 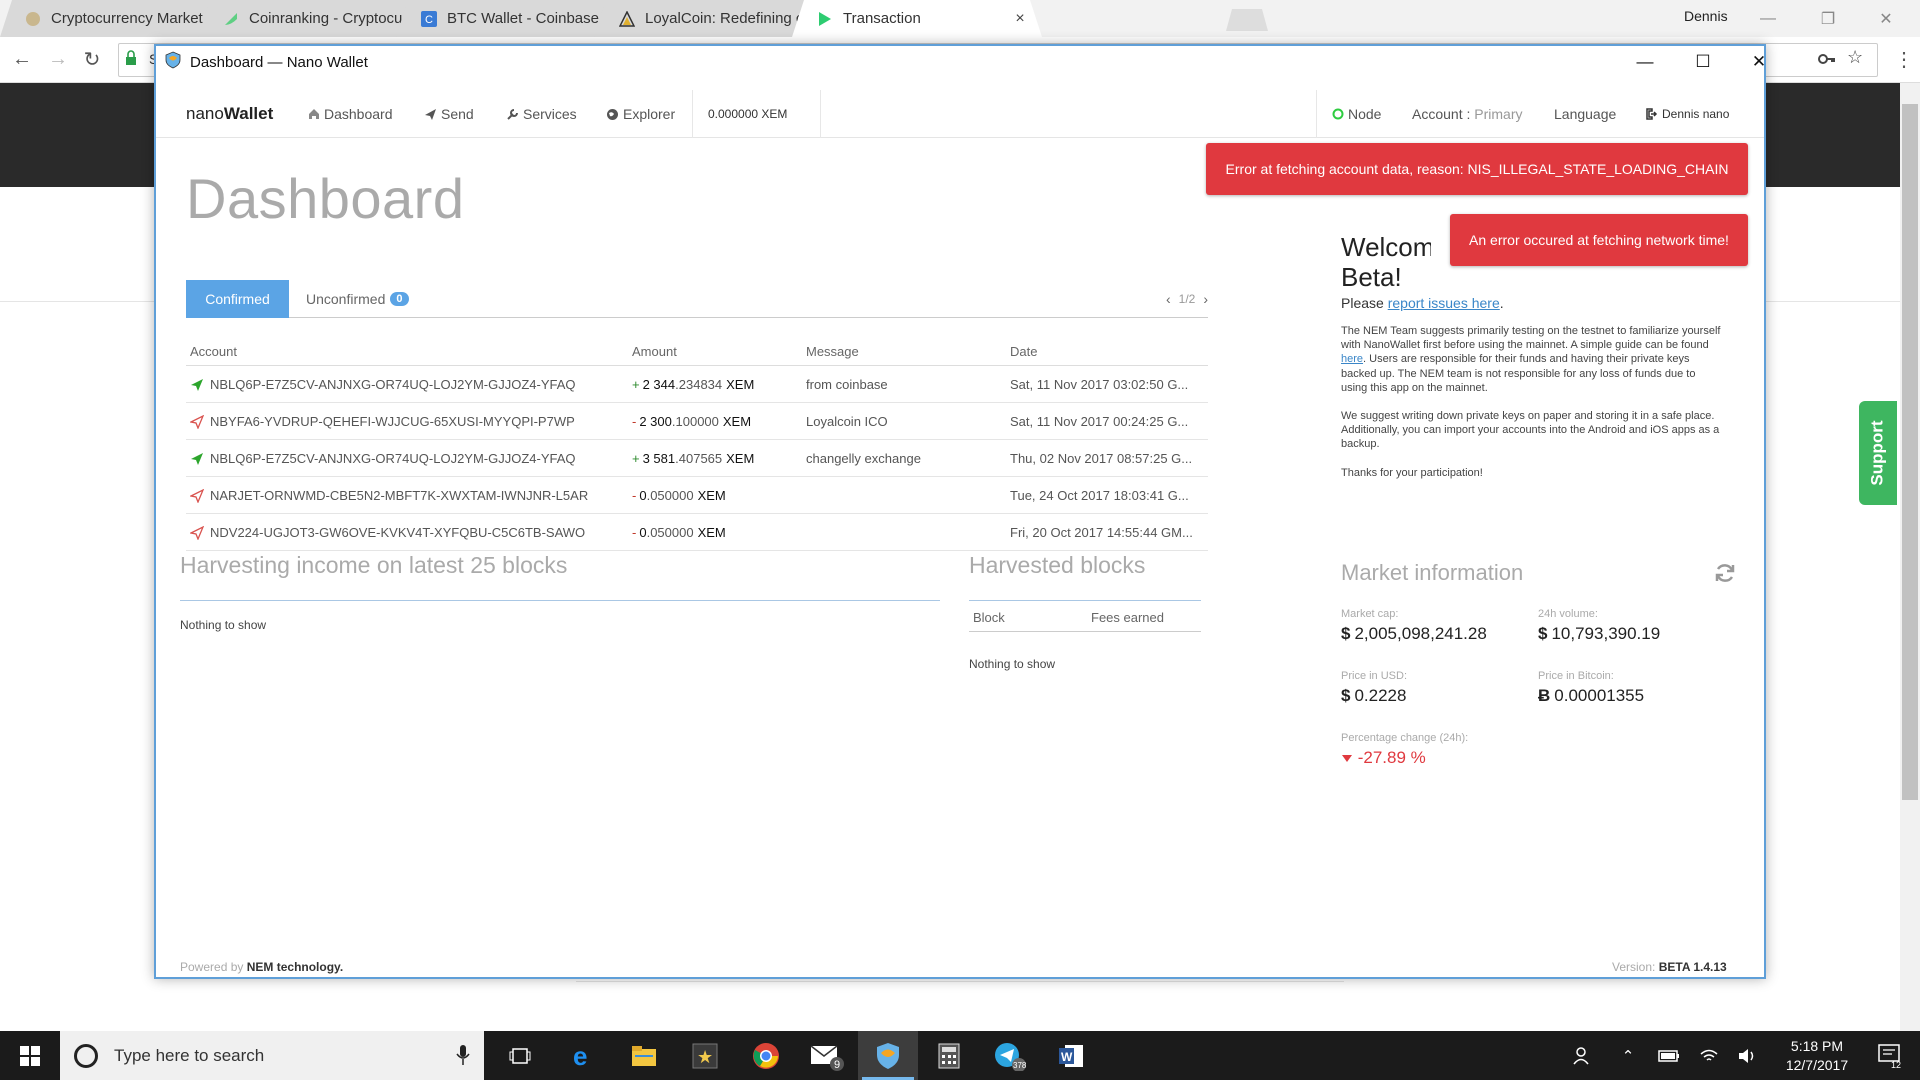 I want to click on brand-logo: nano Wallet, so click(x=229, y=114).